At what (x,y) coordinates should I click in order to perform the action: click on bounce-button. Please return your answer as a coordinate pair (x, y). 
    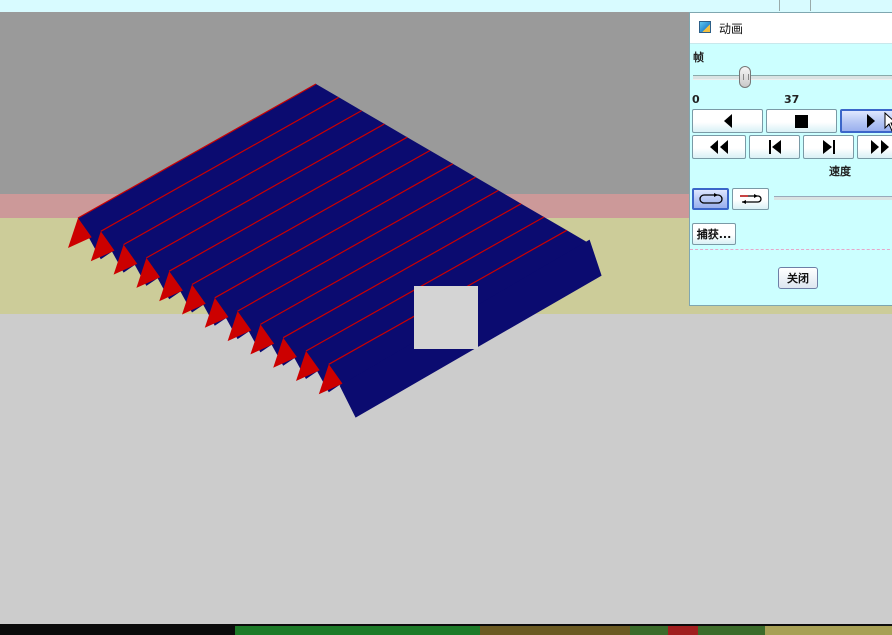
    Looking at the image, I should click on (750, 199).